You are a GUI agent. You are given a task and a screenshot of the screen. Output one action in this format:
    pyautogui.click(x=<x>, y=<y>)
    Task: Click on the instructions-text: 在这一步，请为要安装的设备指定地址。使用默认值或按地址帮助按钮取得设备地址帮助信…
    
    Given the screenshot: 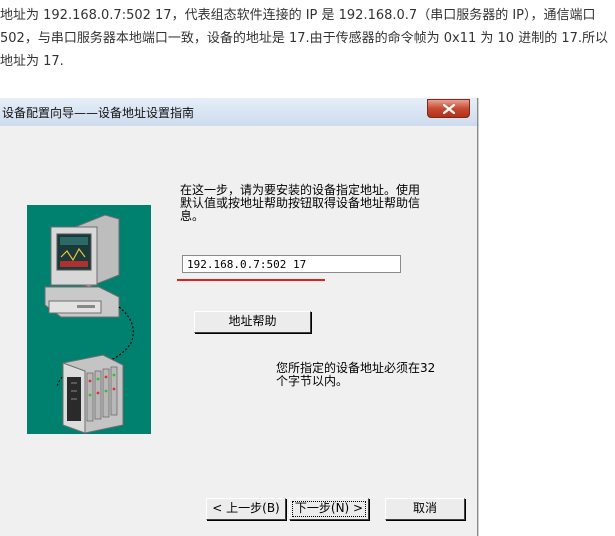 What is the action you would take?
    pyautogui.click(x=300, y=203)
    